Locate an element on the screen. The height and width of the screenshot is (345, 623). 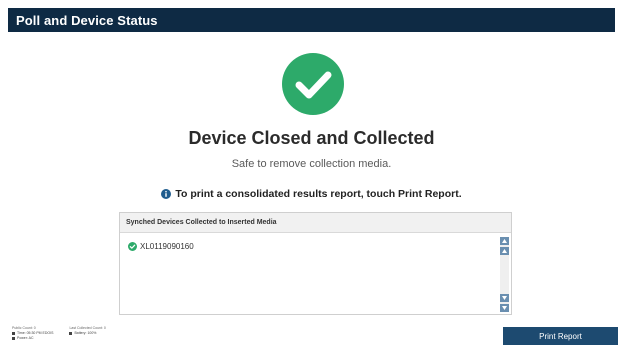
list-item: XL0119090160 is located at coordinates (313, 246).